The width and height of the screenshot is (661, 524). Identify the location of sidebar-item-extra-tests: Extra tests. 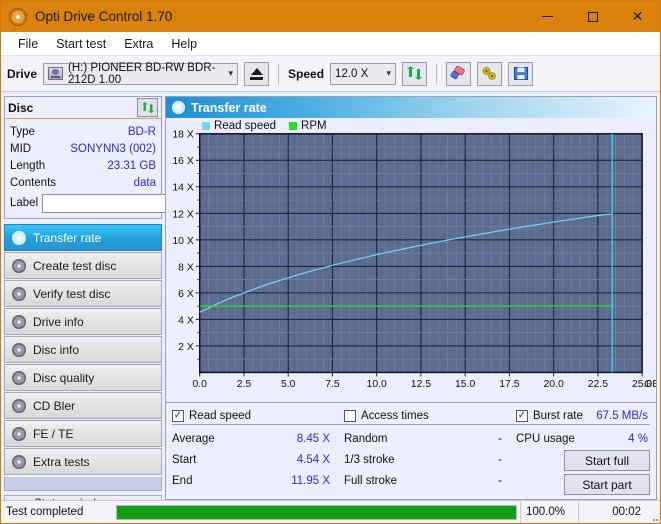
(83, 461).